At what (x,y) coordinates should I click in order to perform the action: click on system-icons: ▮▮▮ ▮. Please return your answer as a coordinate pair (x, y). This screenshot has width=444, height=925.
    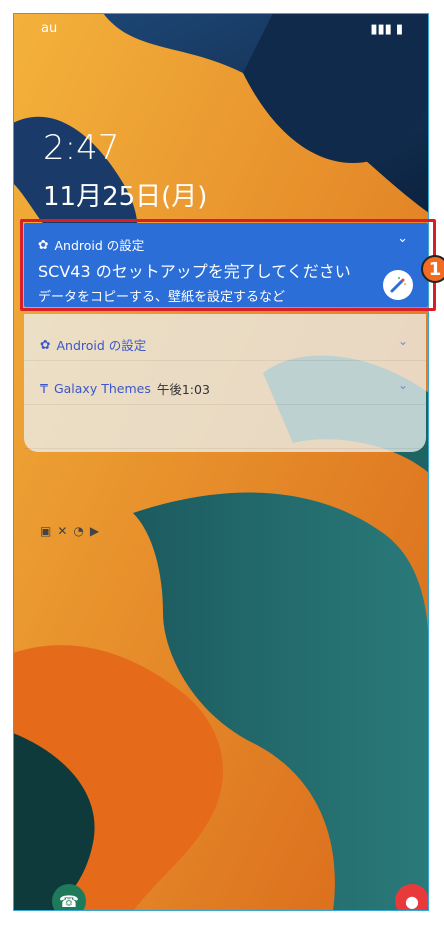
    Looking at the image, I should click on (386, 29).